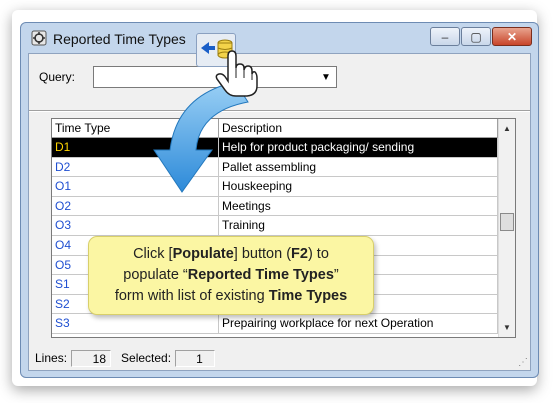 Image resolution: width=560 pixels, height=403 pixels. I want to click on resize-grip-icon: ⋰, so click(523, 362).